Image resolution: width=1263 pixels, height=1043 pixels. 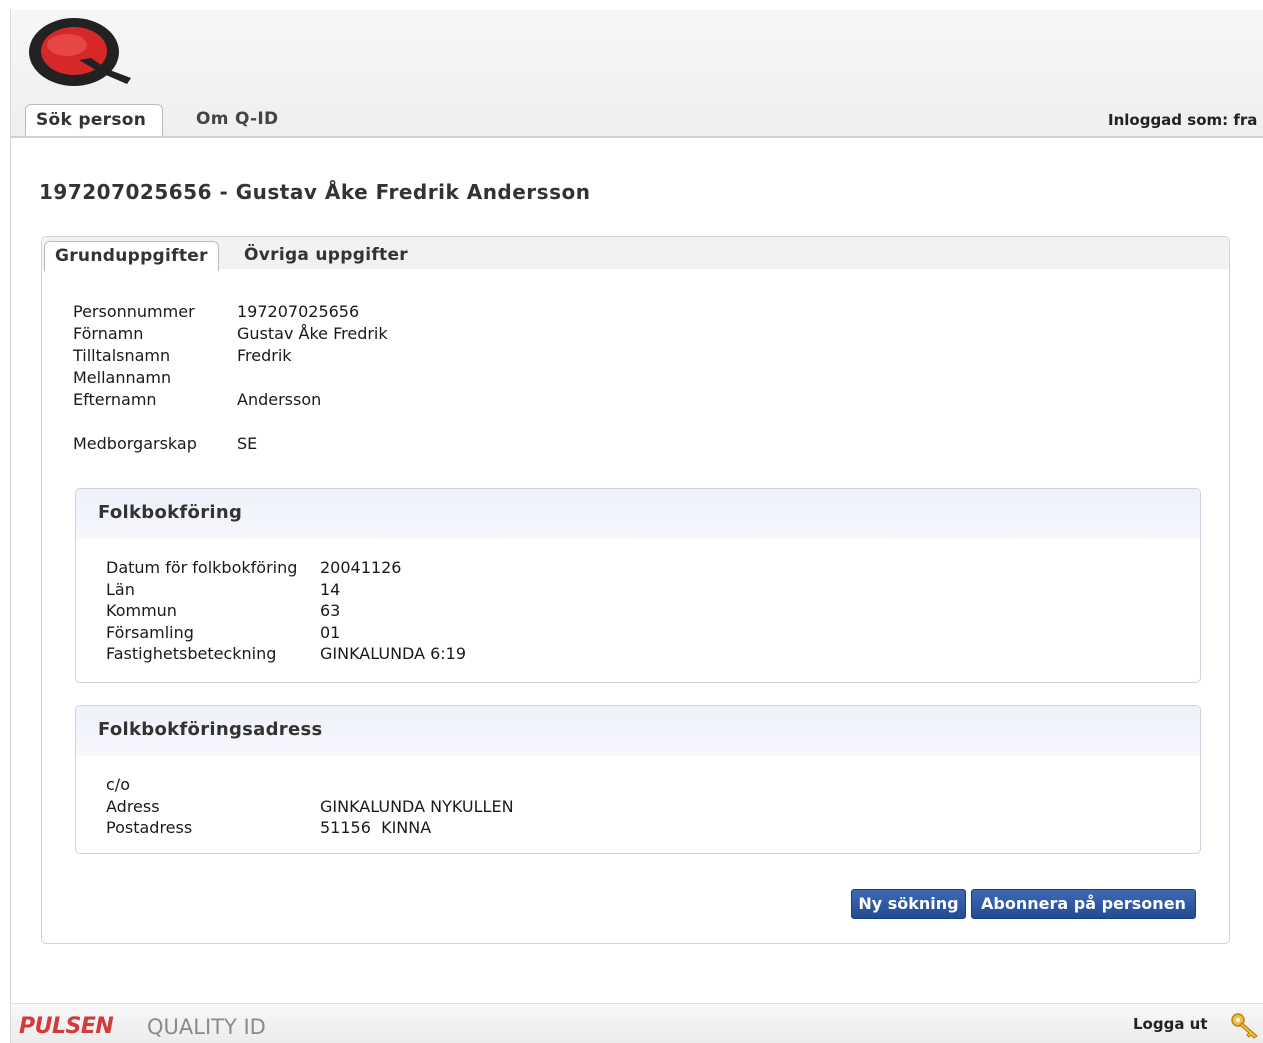 What do you see at coordinates (361, 567) in the screenshot?
I see `detail-value: 20041126` at bounding box center [361, 567].